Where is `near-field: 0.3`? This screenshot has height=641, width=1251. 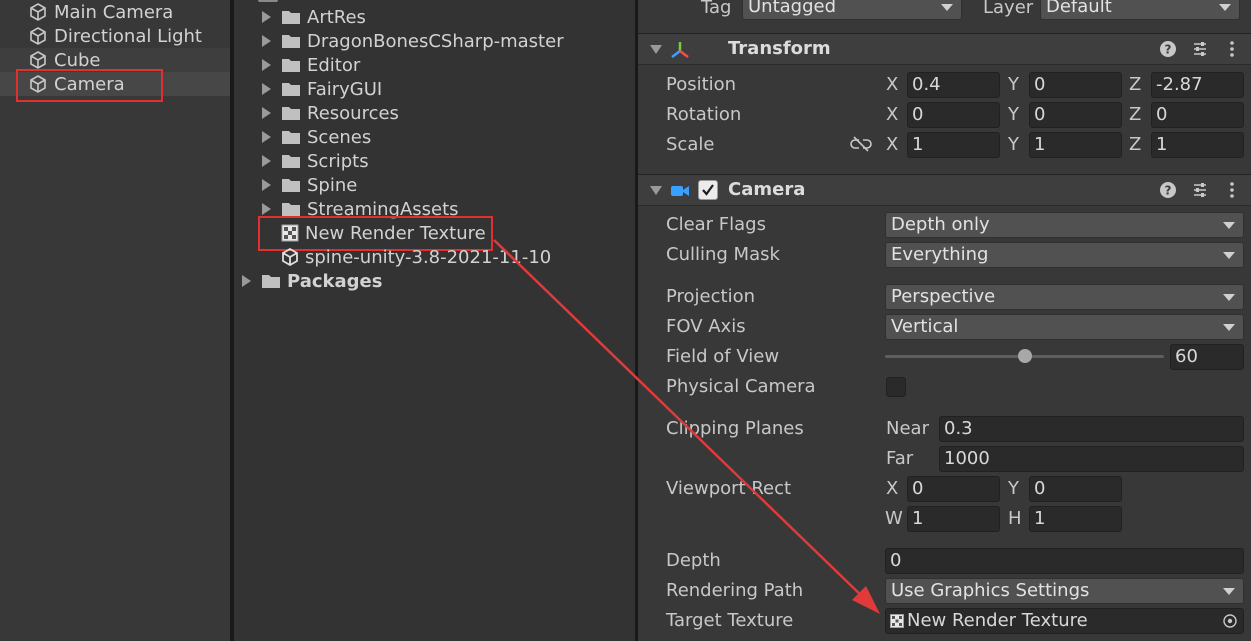 near-field: 0.3 is located at coordinates (1091, 429).